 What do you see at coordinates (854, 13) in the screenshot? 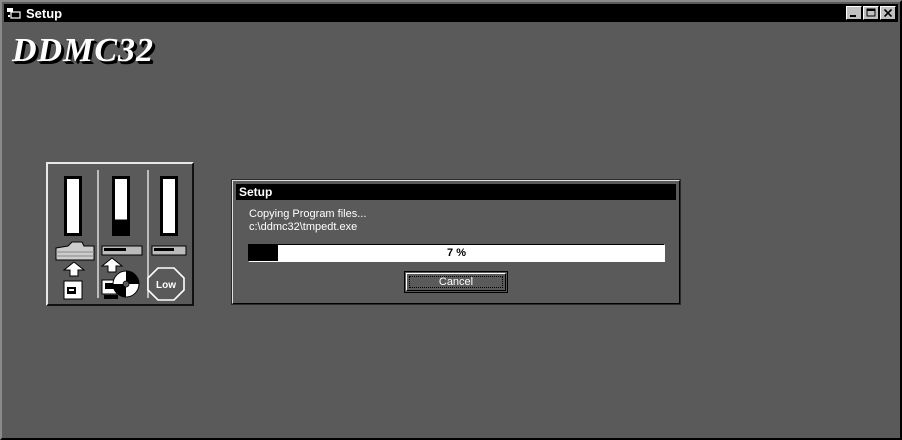
I see `minimize-icon` at bounding box center [854, 13].